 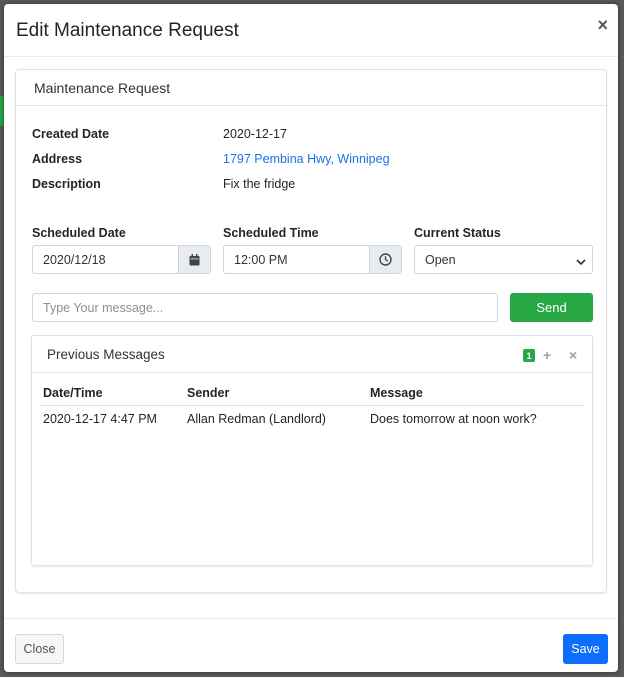 What do you see at coordinates (385, 259) in the screenshot?
I see `clock-icon` at bounding box center [385, 259].